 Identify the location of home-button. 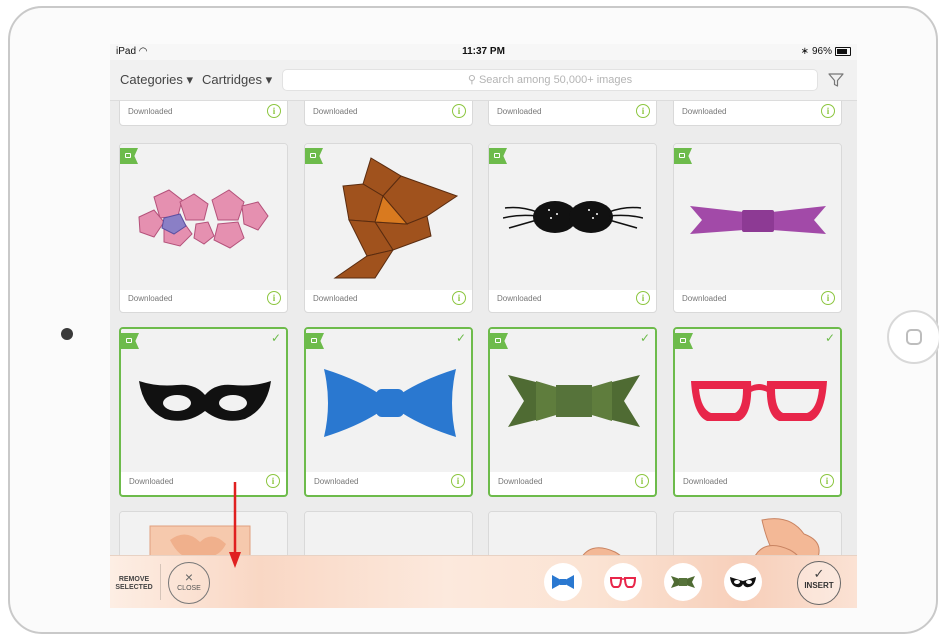
(913, 337).